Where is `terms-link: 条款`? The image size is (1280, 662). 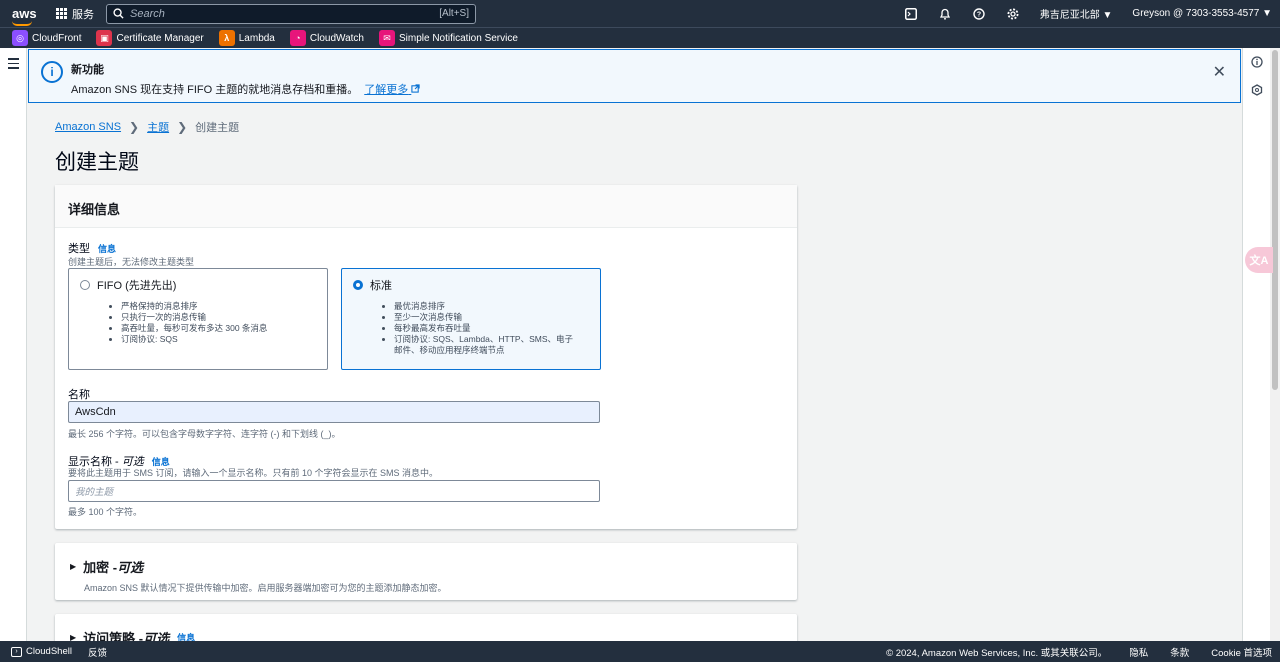 terms-link: 条款 is located at coordinates (1179, 652).